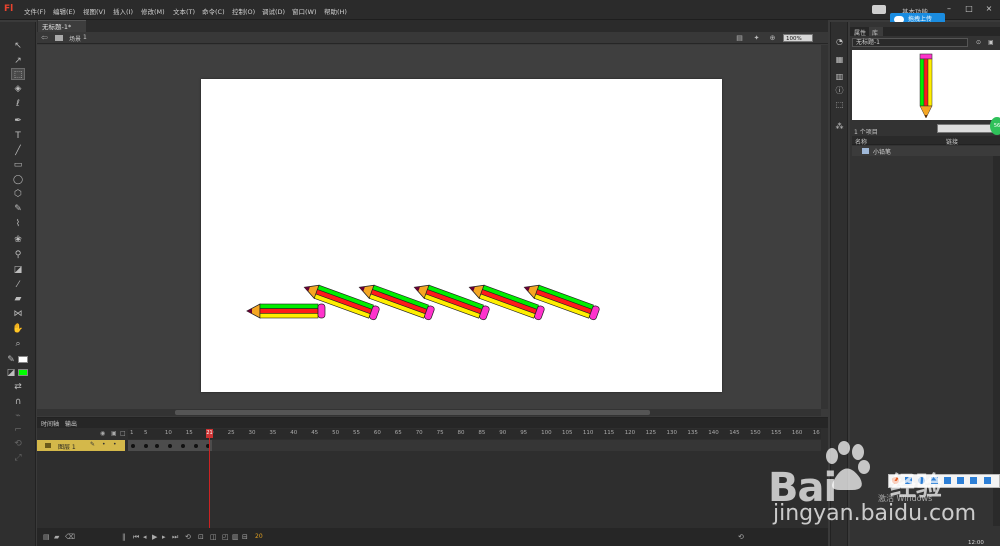  What do you see at coordinates (839, 41) in the screenshot?
I see `color-icon: ◔` at bounding box center [839, 41].